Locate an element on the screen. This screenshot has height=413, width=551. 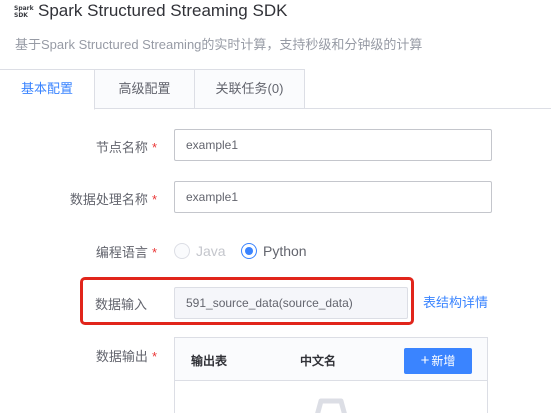
empty-box-icon is located at coordinates (331, 405).